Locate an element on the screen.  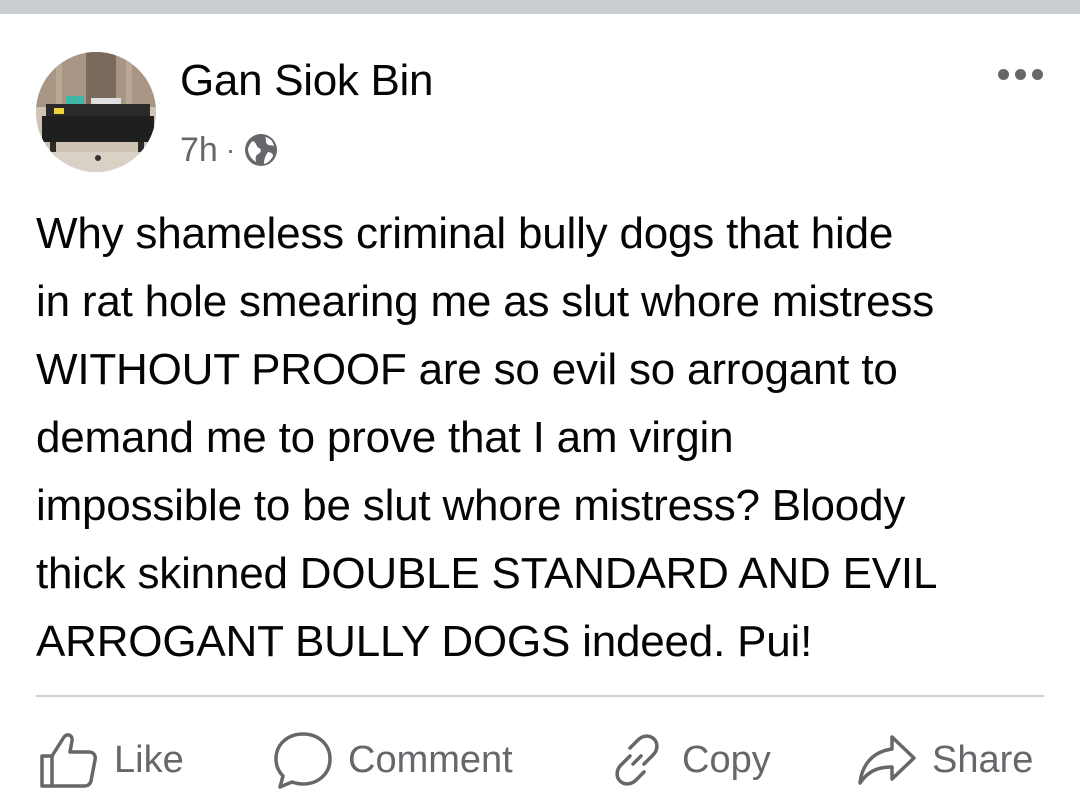
copy-label: Copy is located at coordinates (726, 759).